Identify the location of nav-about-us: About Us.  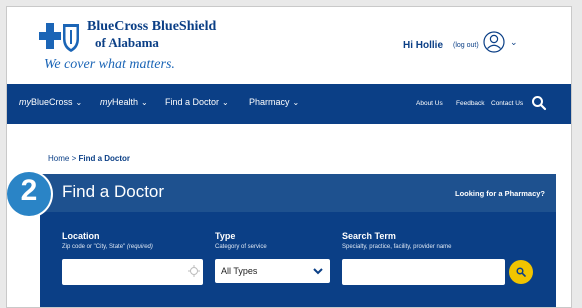
(429, 103).